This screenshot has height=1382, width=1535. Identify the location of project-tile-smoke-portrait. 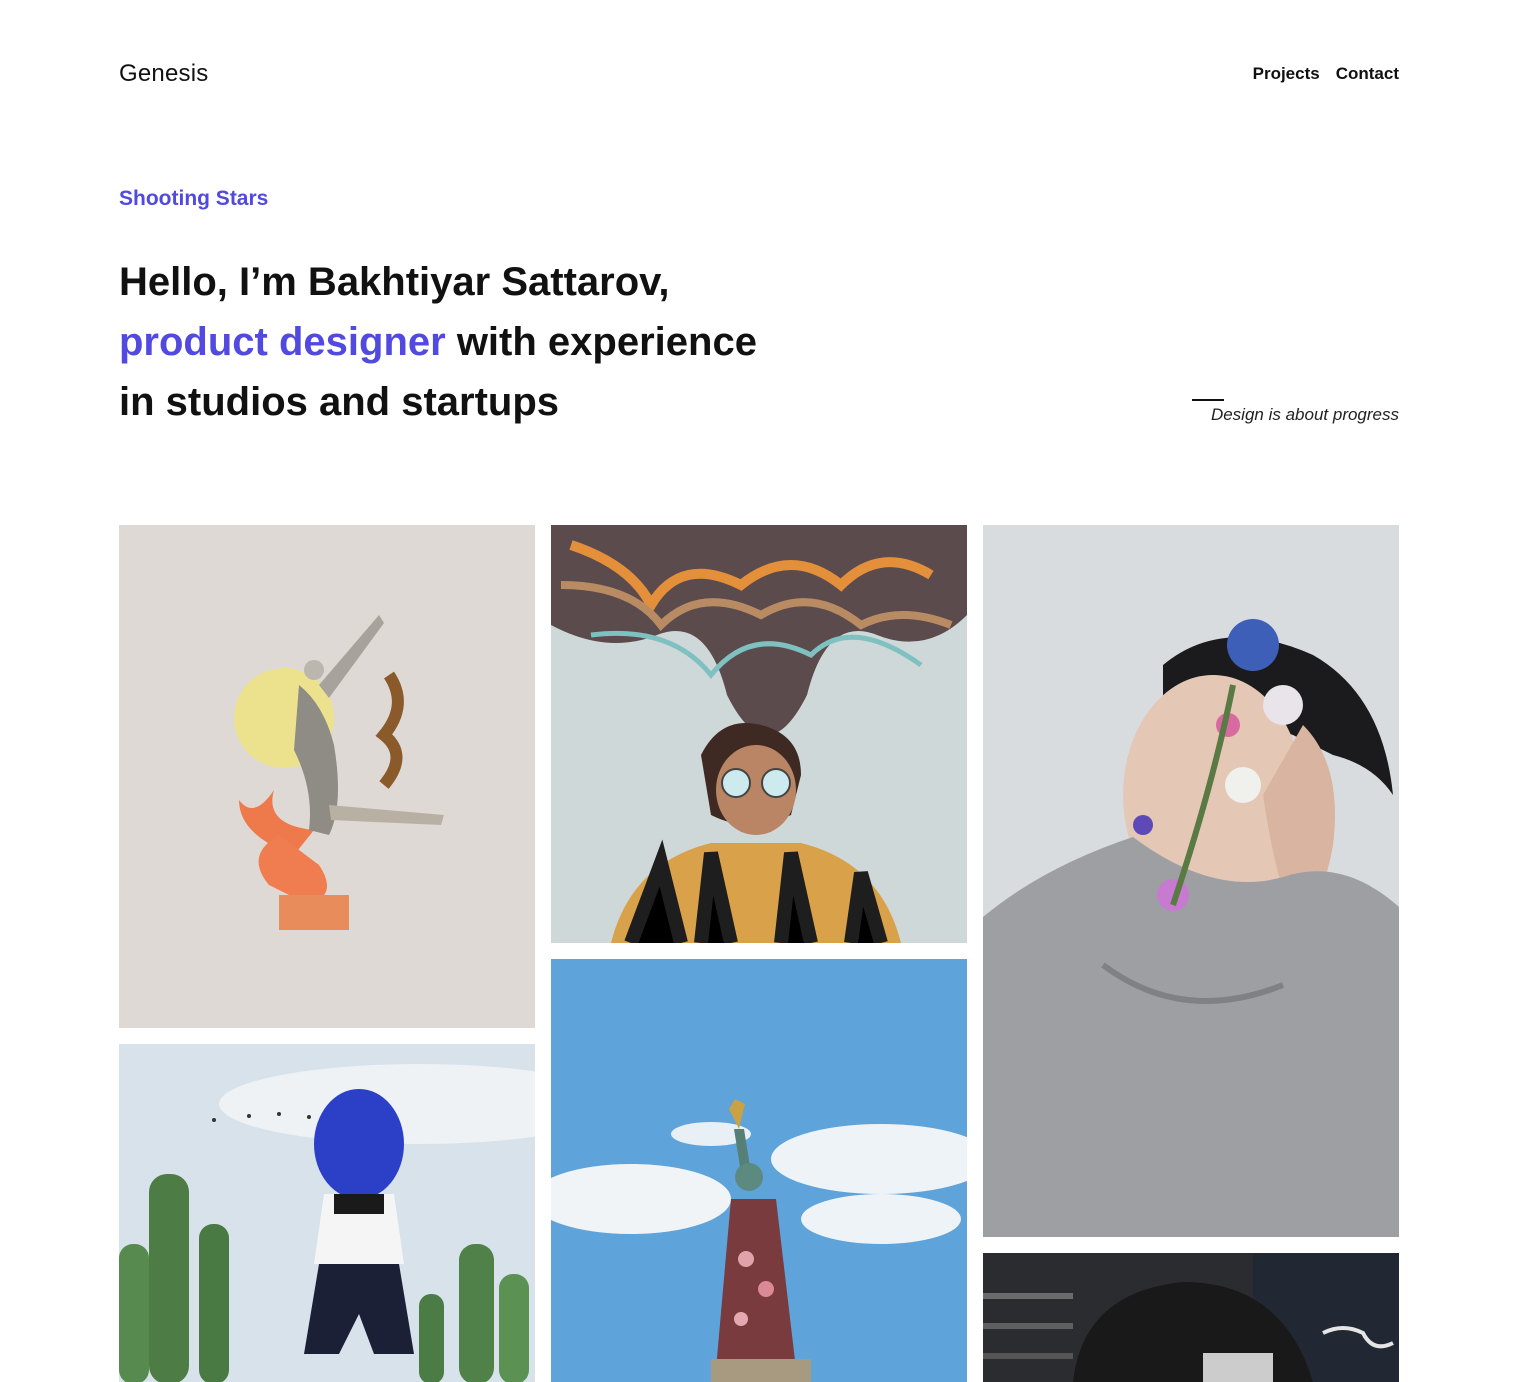
(759, 734).